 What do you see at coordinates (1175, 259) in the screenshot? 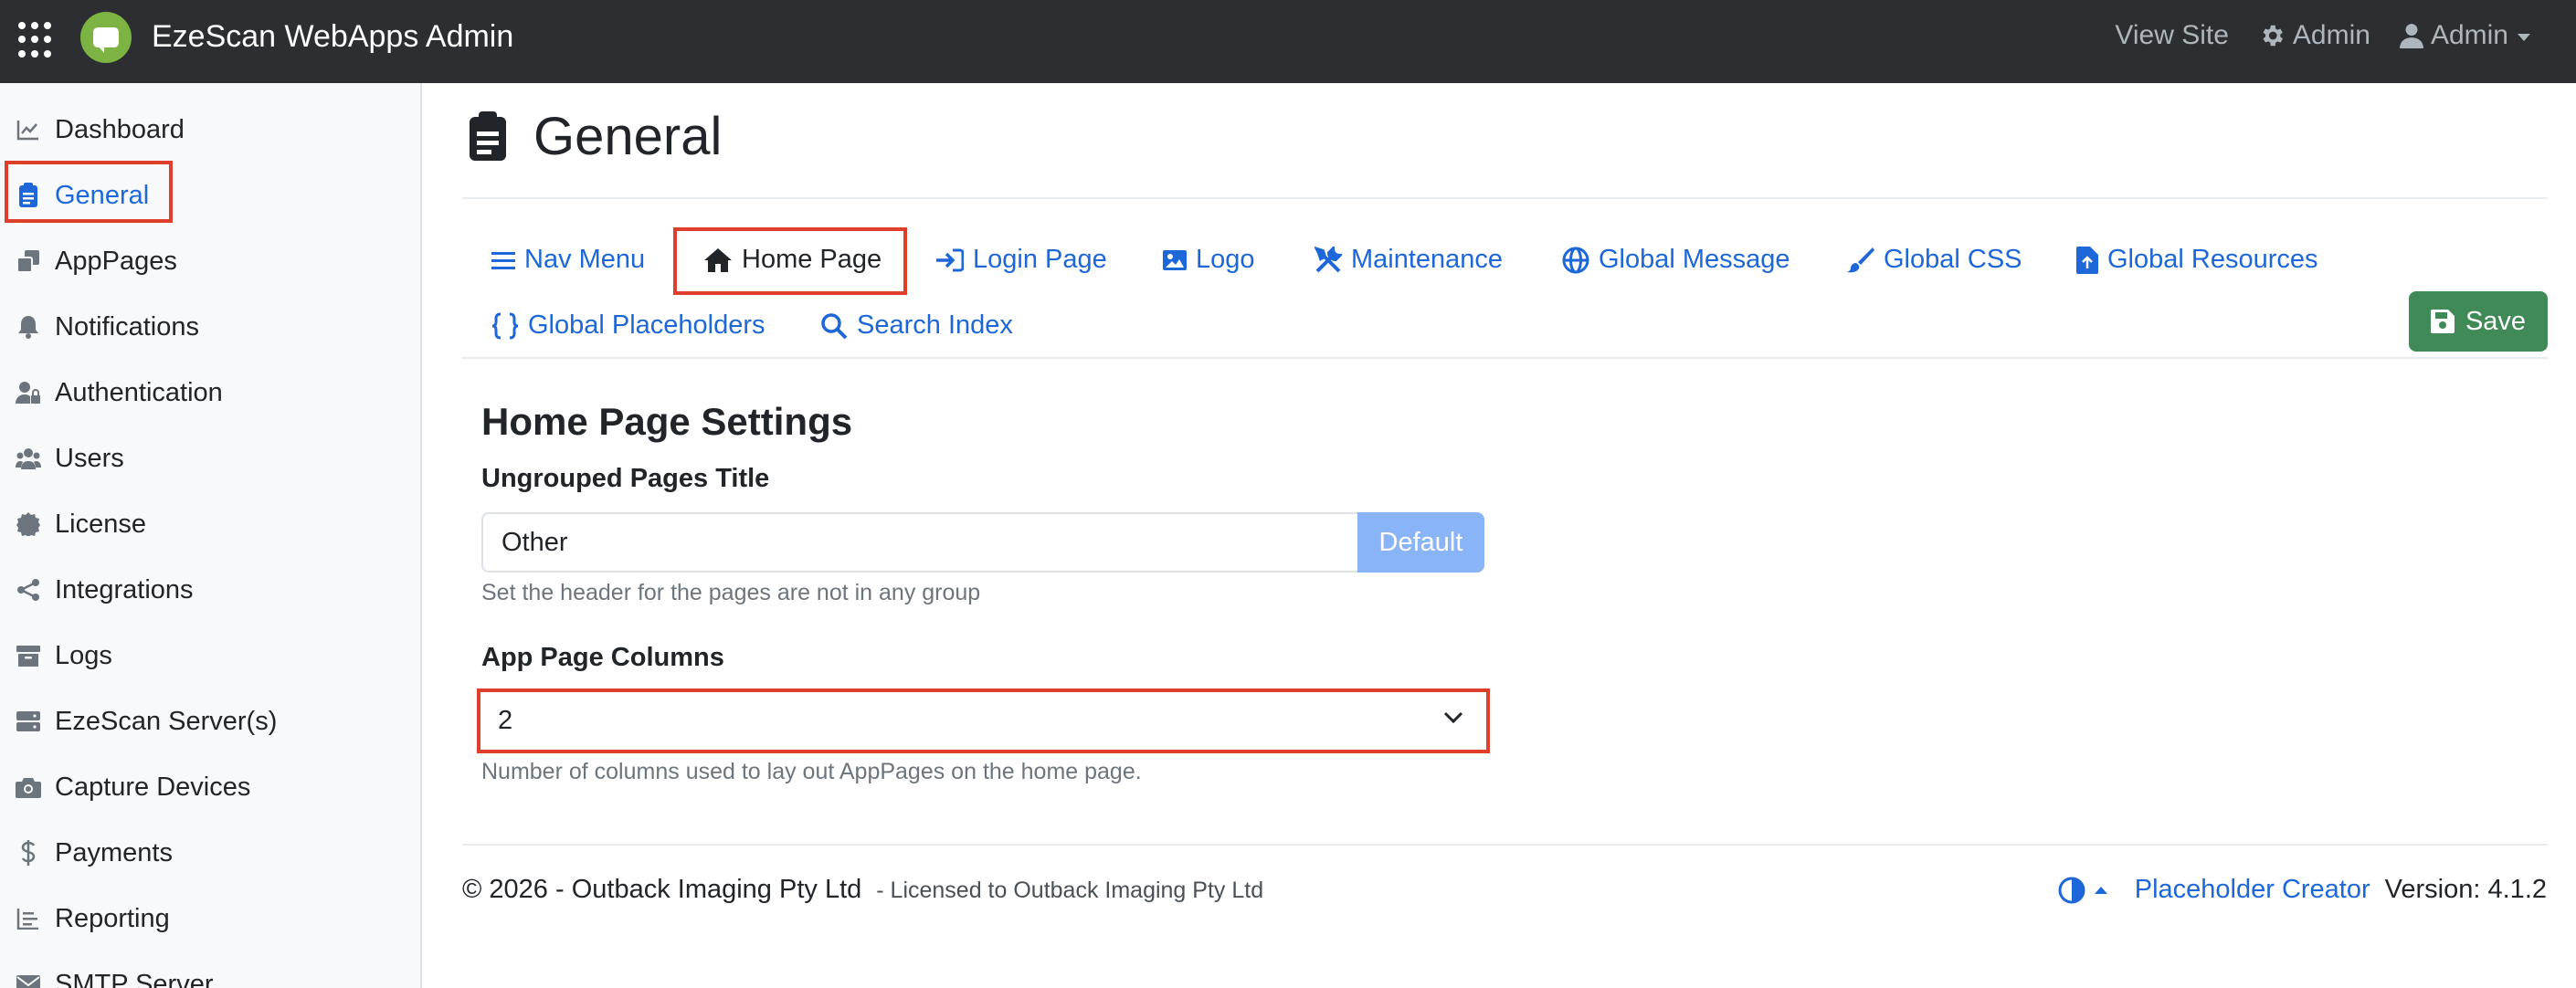
I see `image-icon` at bounding box center [1175, 259].